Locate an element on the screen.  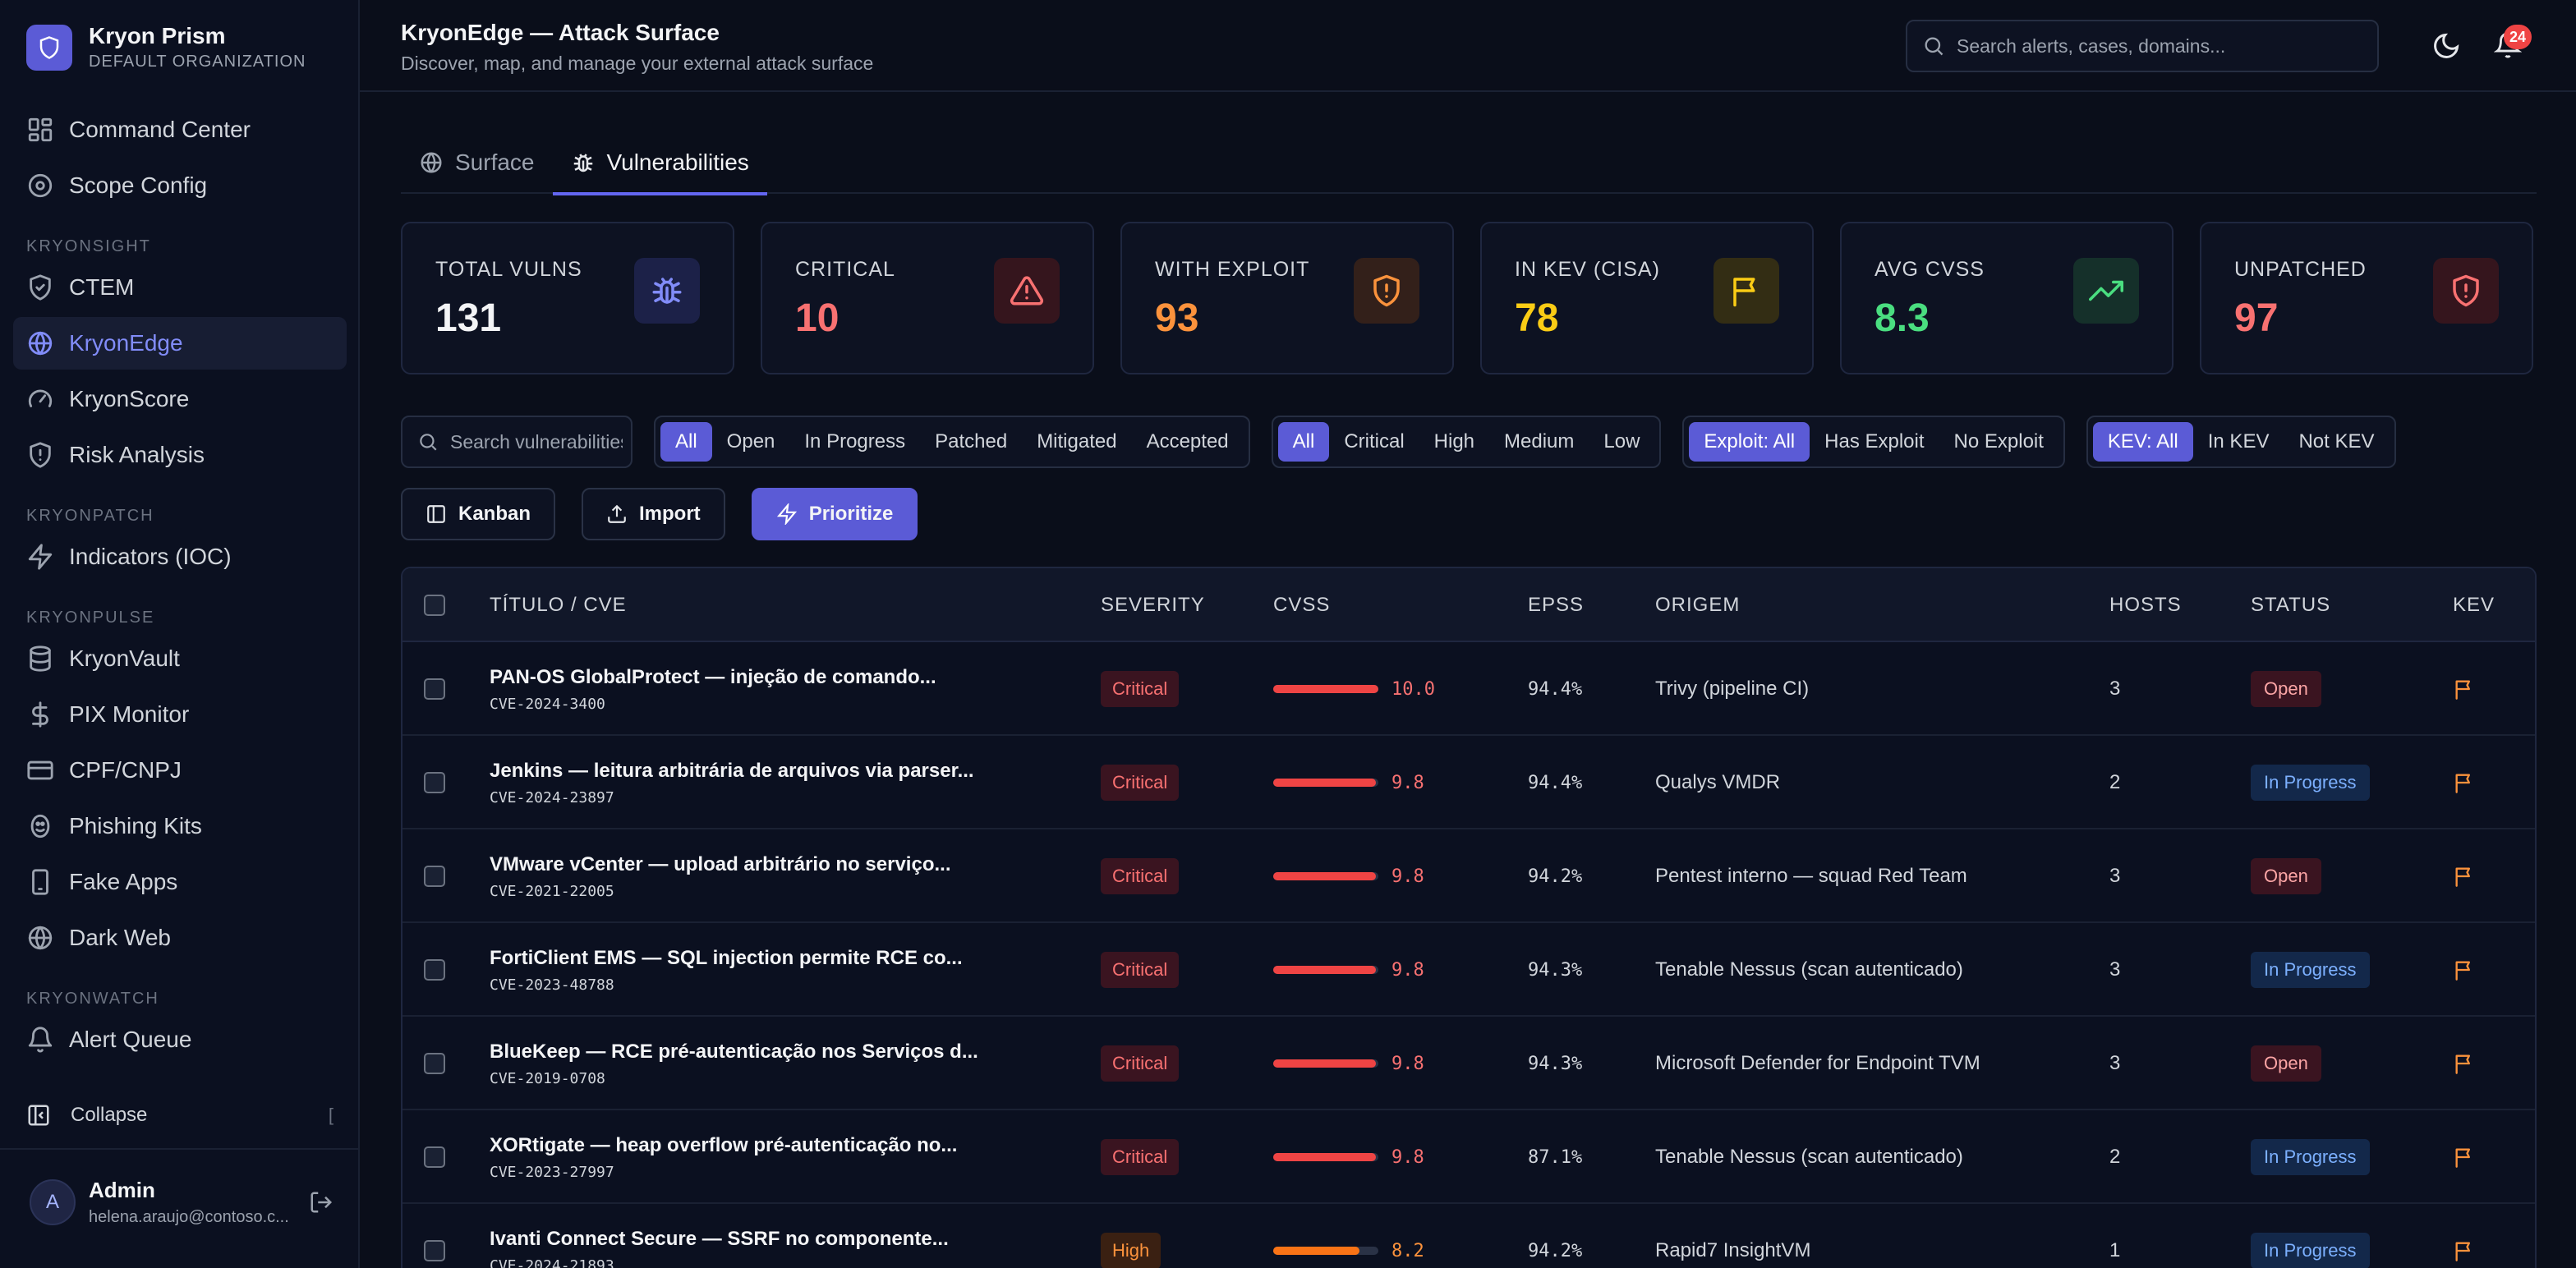
severity-filter: All Critical High Medium Low is located at coordinates (1466, 442).